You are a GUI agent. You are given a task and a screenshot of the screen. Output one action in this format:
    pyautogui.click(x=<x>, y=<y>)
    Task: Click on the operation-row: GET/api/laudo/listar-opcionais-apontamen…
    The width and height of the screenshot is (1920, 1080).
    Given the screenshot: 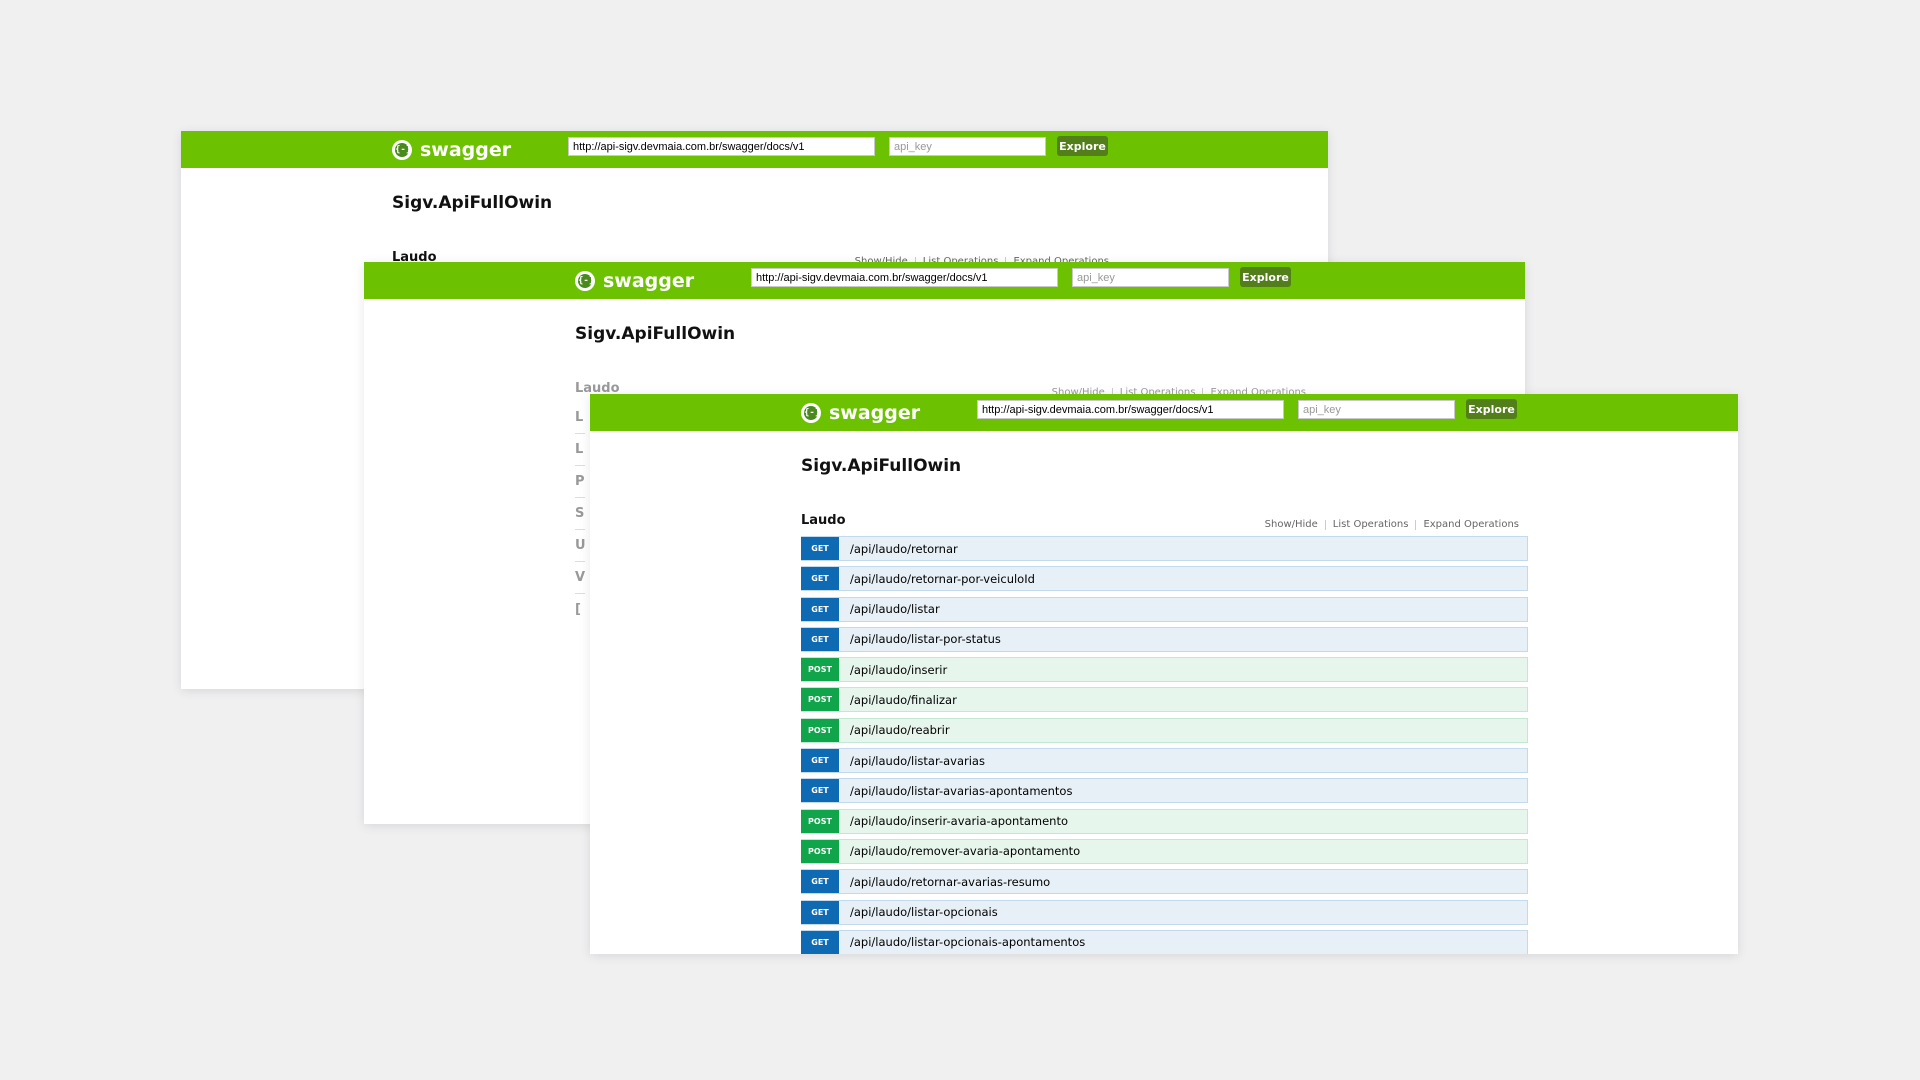 What is the action you would take?
    pyautogui.click(x=1164, y=941)
    